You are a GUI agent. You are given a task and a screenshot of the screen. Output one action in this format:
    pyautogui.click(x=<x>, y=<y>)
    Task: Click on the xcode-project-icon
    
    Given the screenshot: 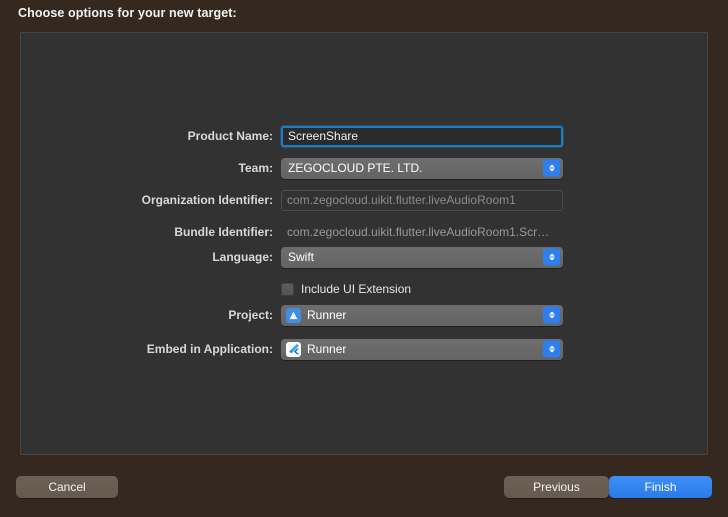 What is the action you would take?
    pyautogui.click(x=293, y=315)
    